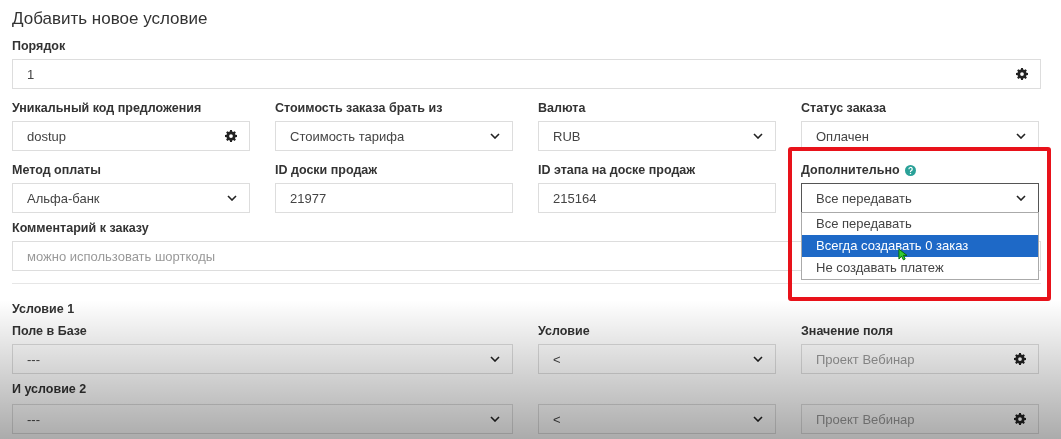  Describe the element at coordinates (56, 170) in the screenshot. I see `field-label: Метод оплаты` at that location.